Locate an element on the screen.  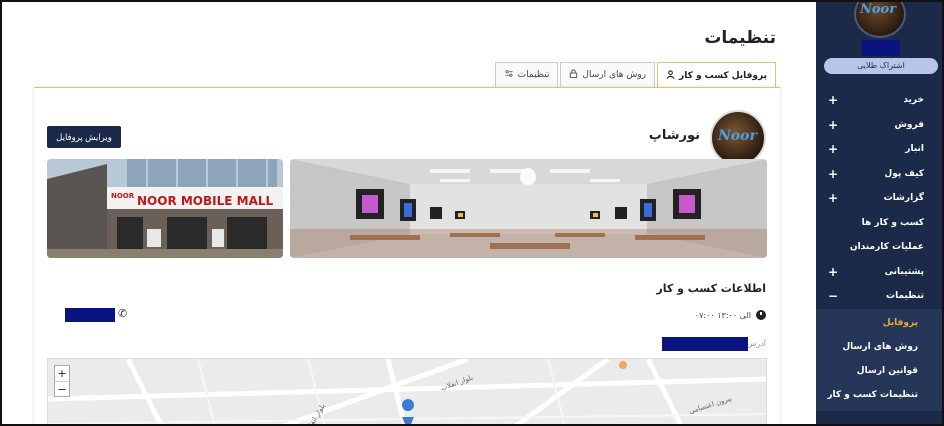
hours-text: ۰۷:۰۰ الی ۱۳:۰۰ is located at coordinates (722, 315).